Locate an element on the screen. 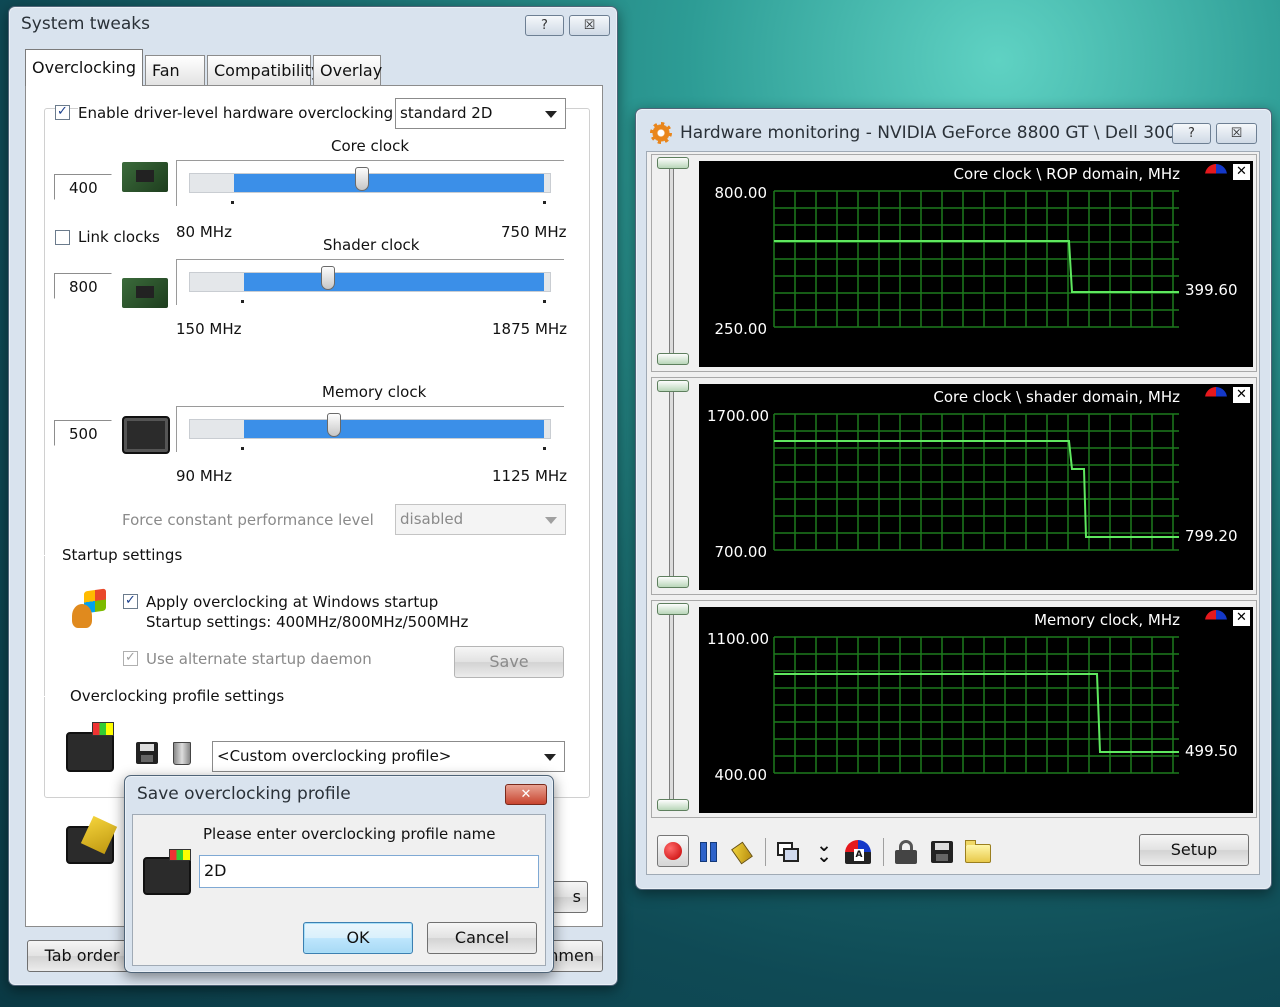  profile-select: <Custom overclocking profile> is located at coordinates (388, 756).